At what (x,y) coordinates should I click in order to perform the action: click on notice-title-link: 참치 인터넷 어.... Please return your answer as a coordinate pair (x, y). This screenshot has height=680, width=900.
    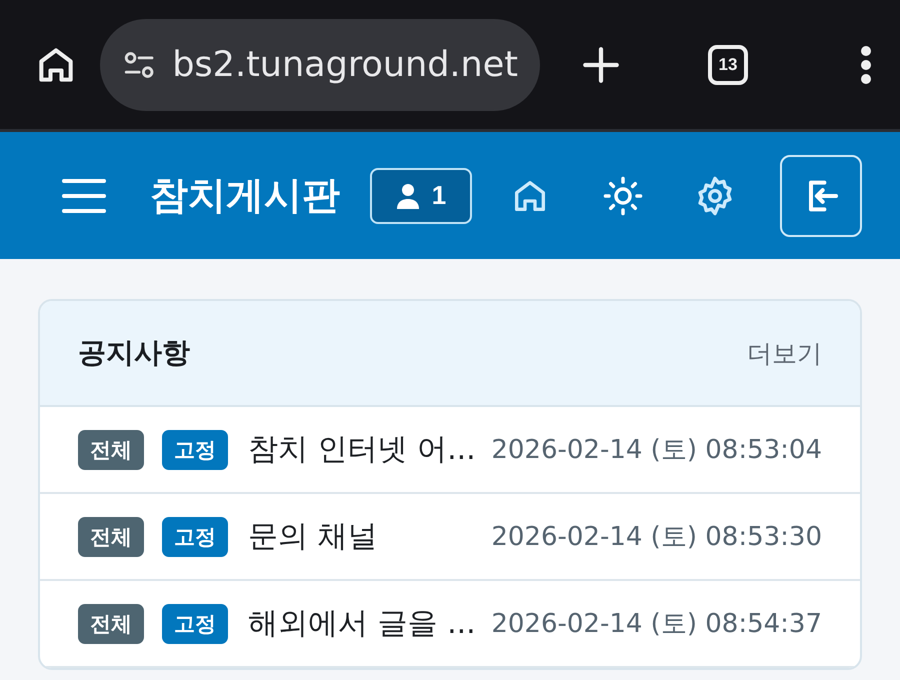
    Looking at the image, I should click on (362, 449).